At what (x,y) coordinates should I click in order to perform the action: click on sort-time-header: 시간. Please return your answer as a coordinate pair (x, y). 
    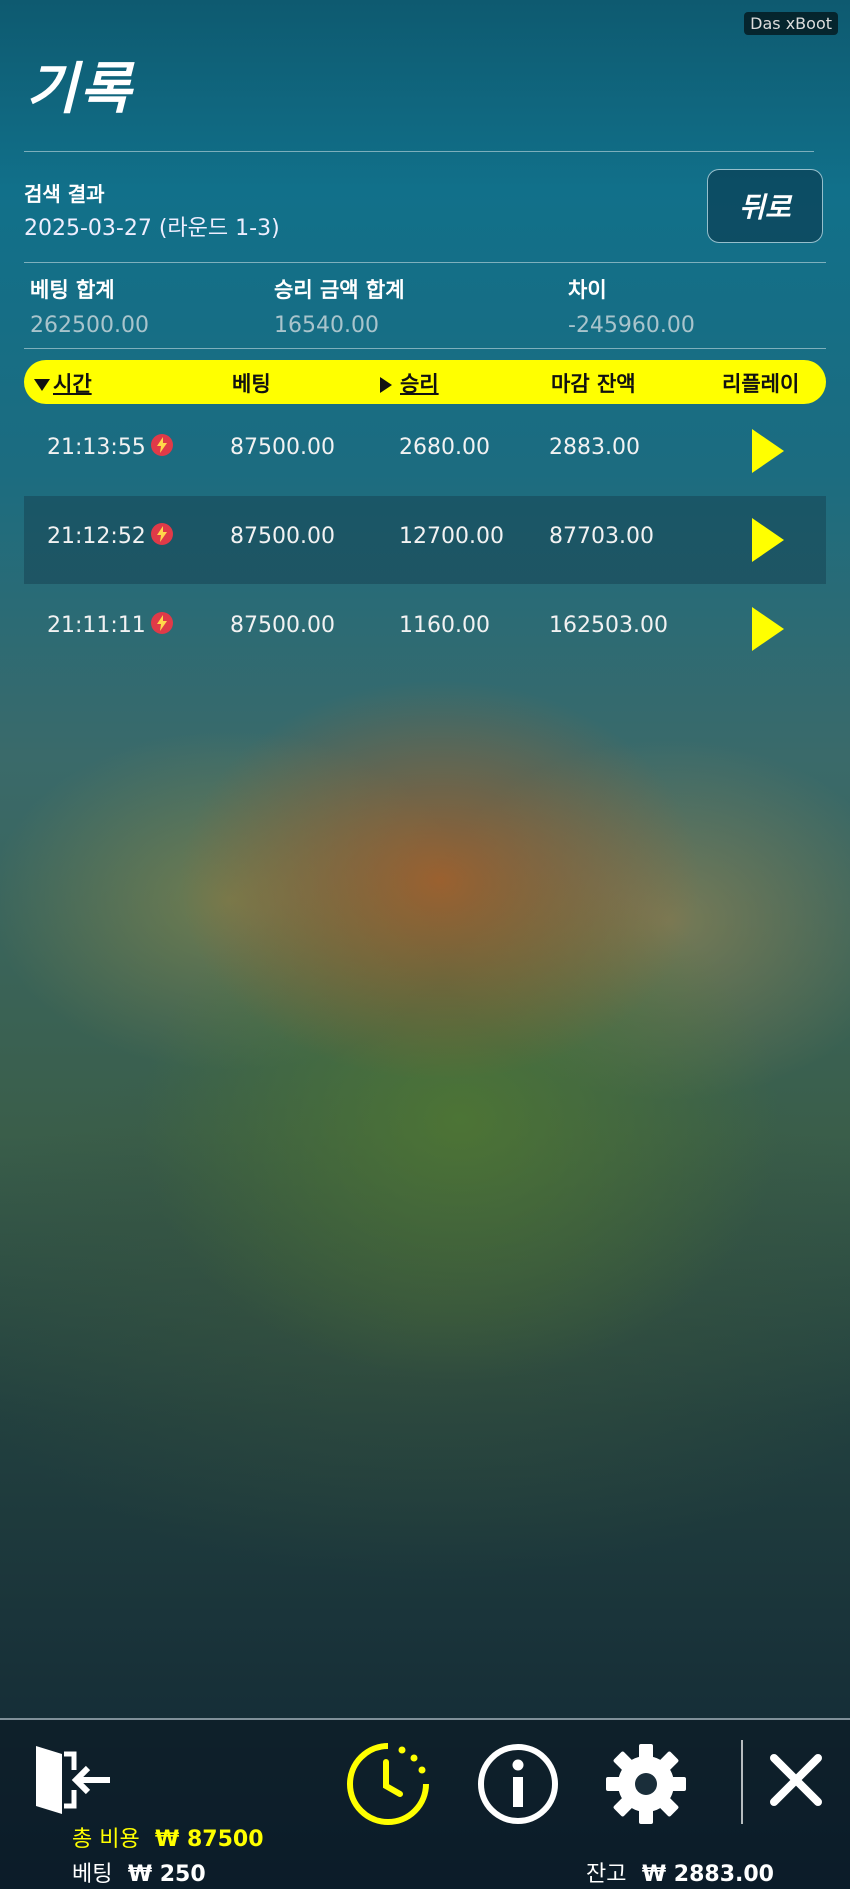
    Looking at the image, I should click on (63, 383).